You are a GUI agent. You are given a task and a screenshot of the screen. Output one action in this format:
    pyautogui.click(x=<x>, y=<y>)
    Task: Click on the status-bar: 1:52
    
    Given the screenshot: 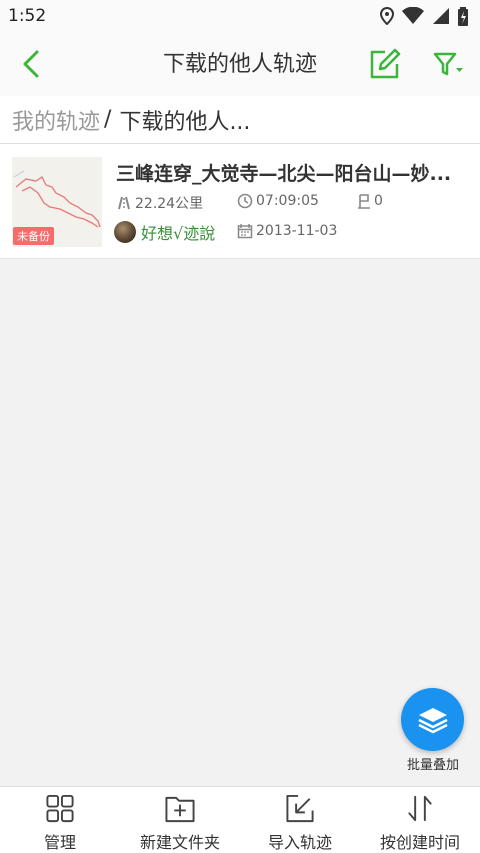 What is the action you would take?
    pyautogui.click(x=240, y=16)
    